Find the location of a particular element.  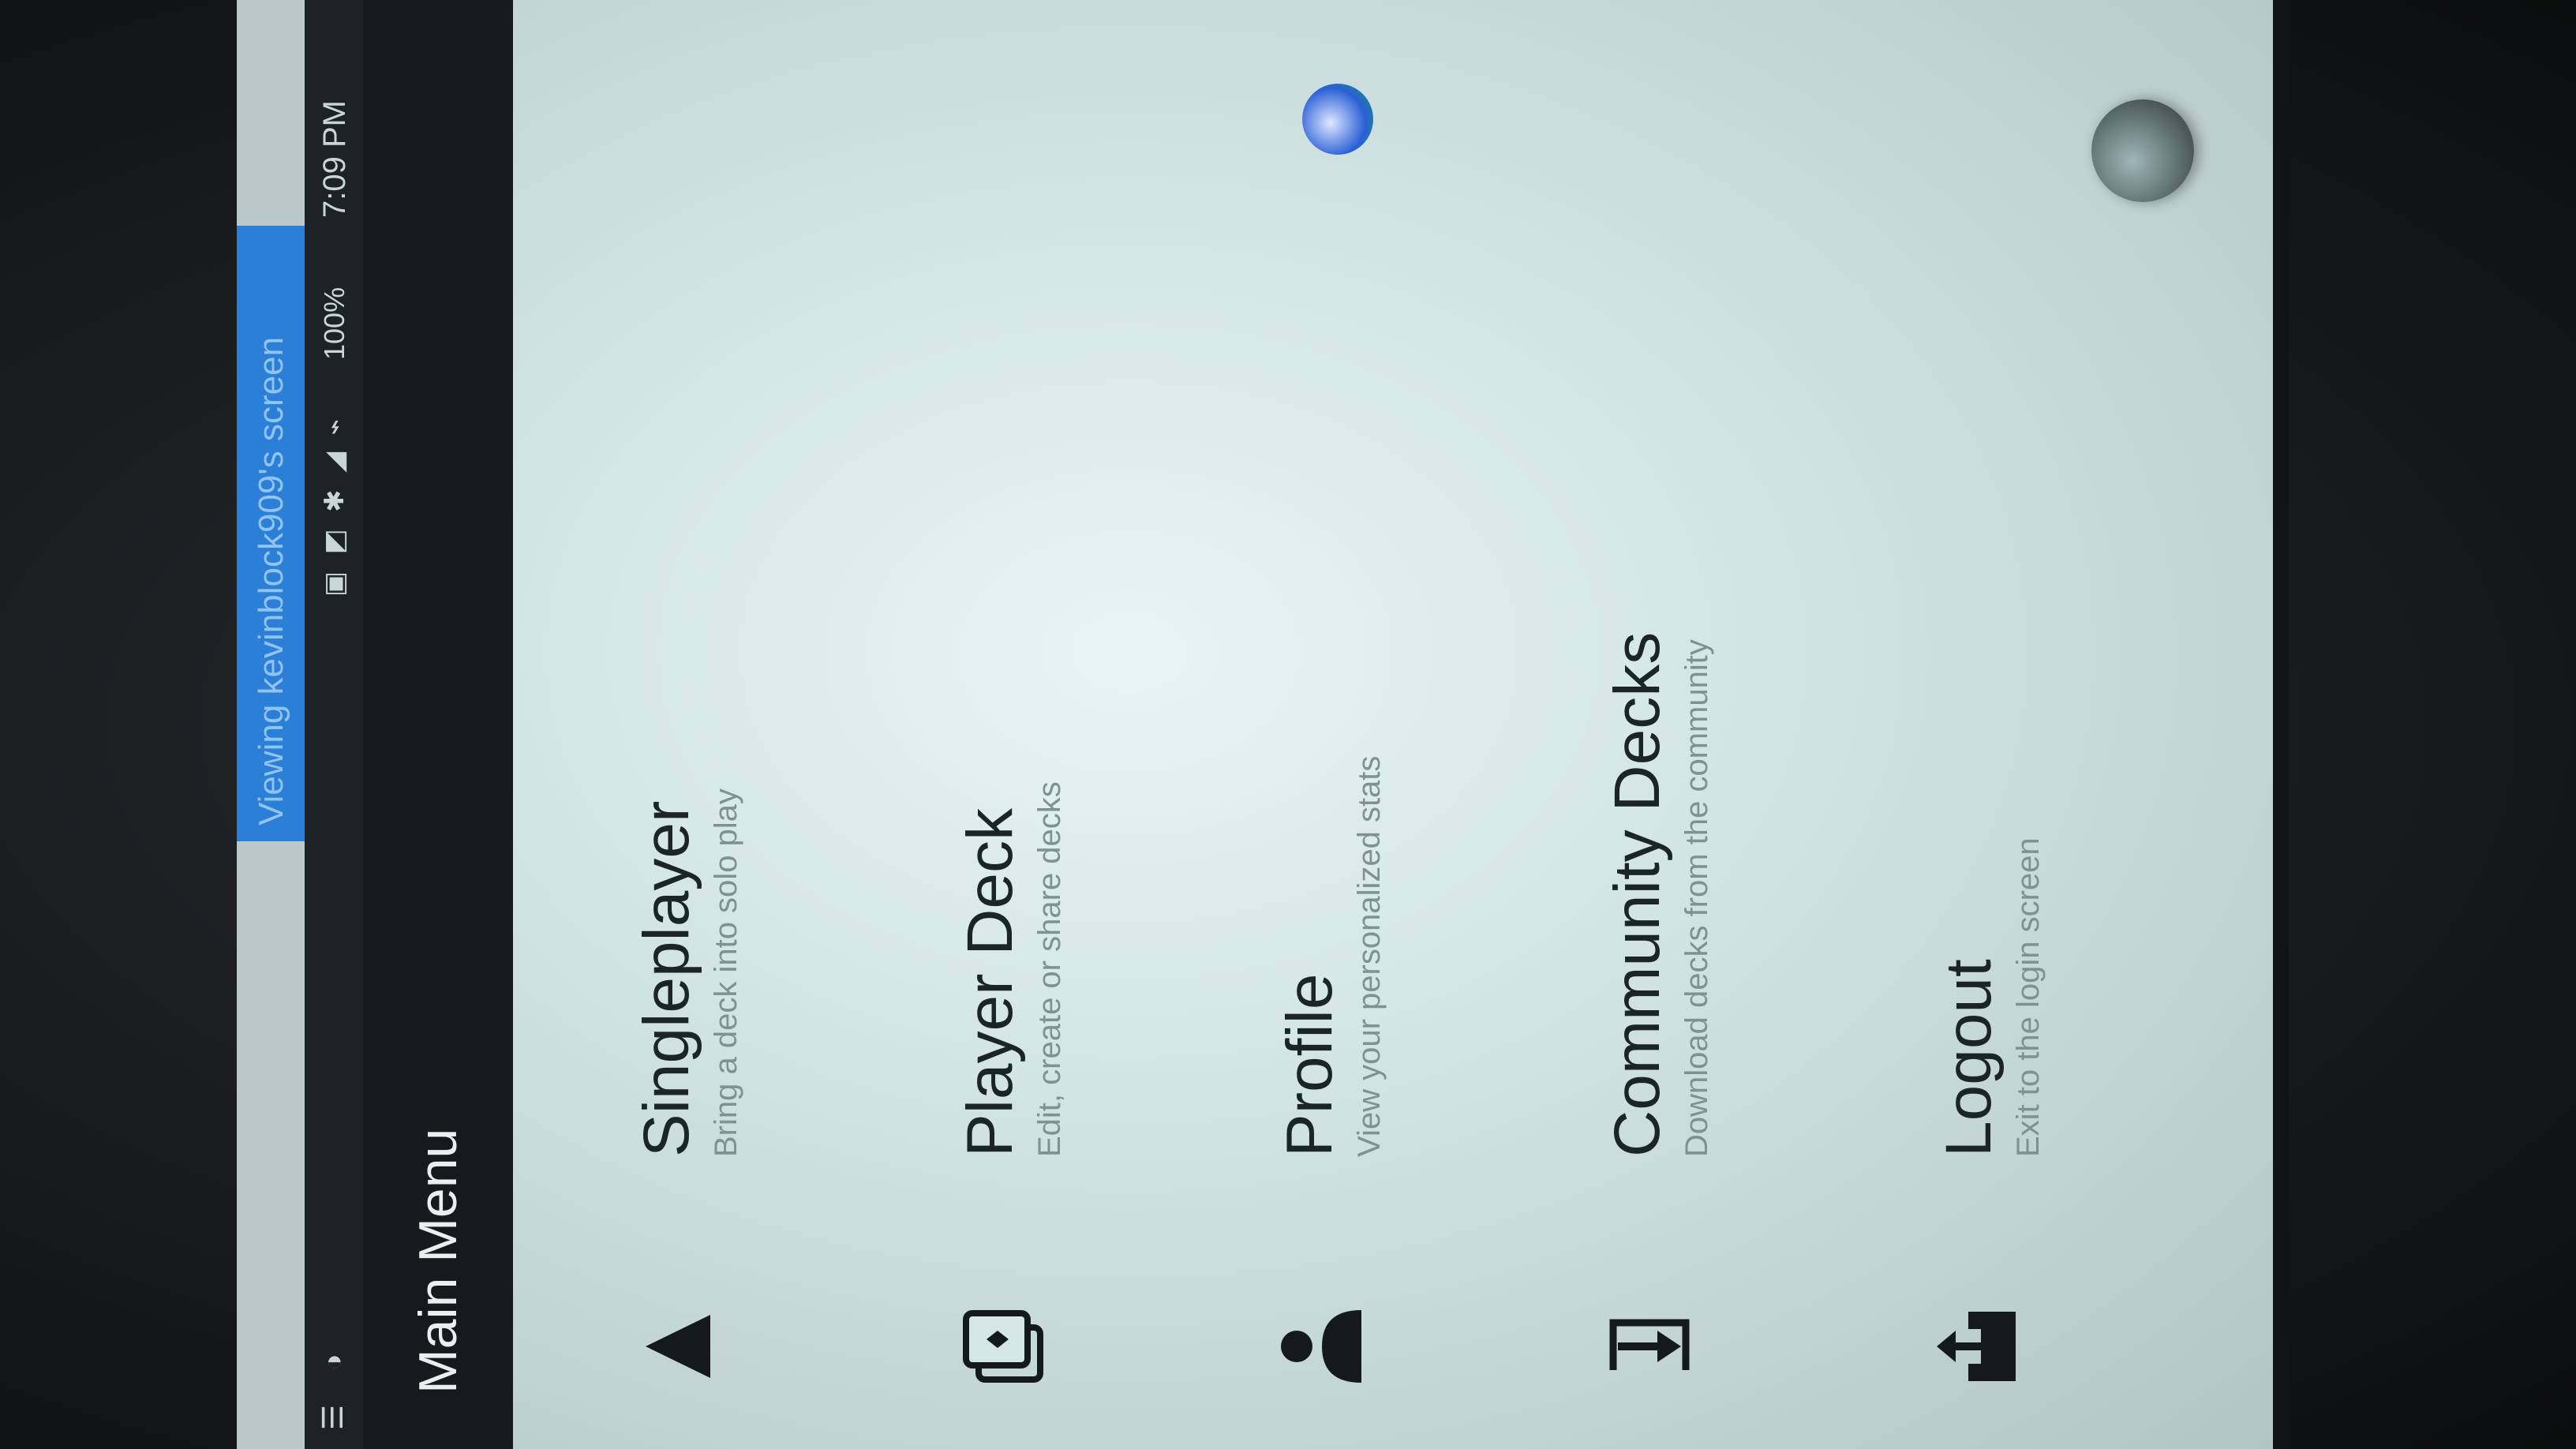

menu-item-subtitle: Download decks from the community is located at coordinates (1696, 898).